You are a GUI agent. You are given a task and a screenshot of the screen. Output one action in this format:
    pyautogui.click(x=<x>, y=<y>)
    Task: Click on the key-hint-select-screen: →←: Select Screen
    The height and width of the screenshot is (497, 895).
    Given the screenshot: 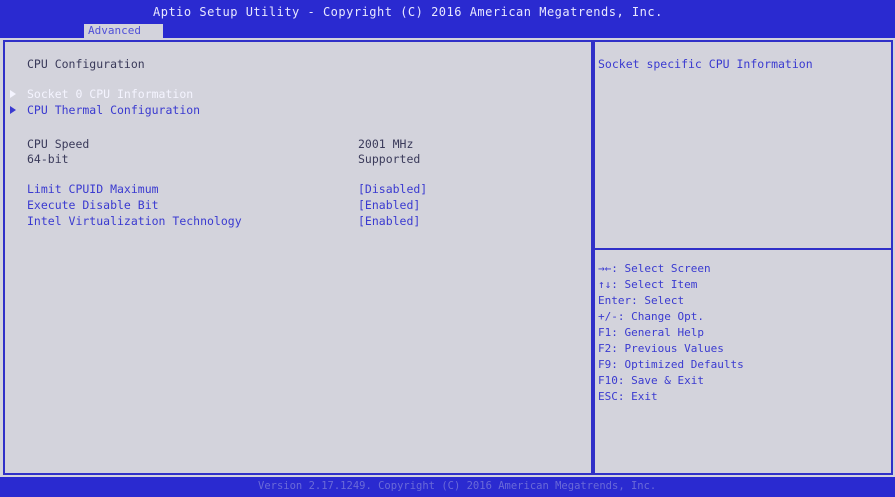 What is the action you would take?
    pyautogui.click(x=654, y=268)
    